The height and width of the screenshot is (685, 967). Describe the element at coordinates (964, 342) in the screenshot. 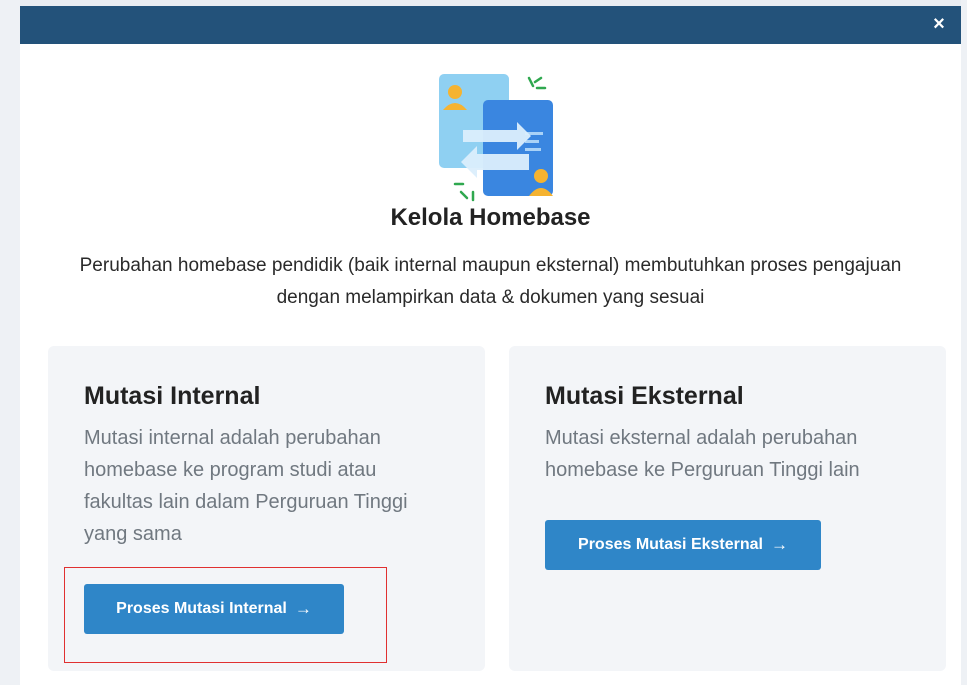

I see `background-right` at that location.